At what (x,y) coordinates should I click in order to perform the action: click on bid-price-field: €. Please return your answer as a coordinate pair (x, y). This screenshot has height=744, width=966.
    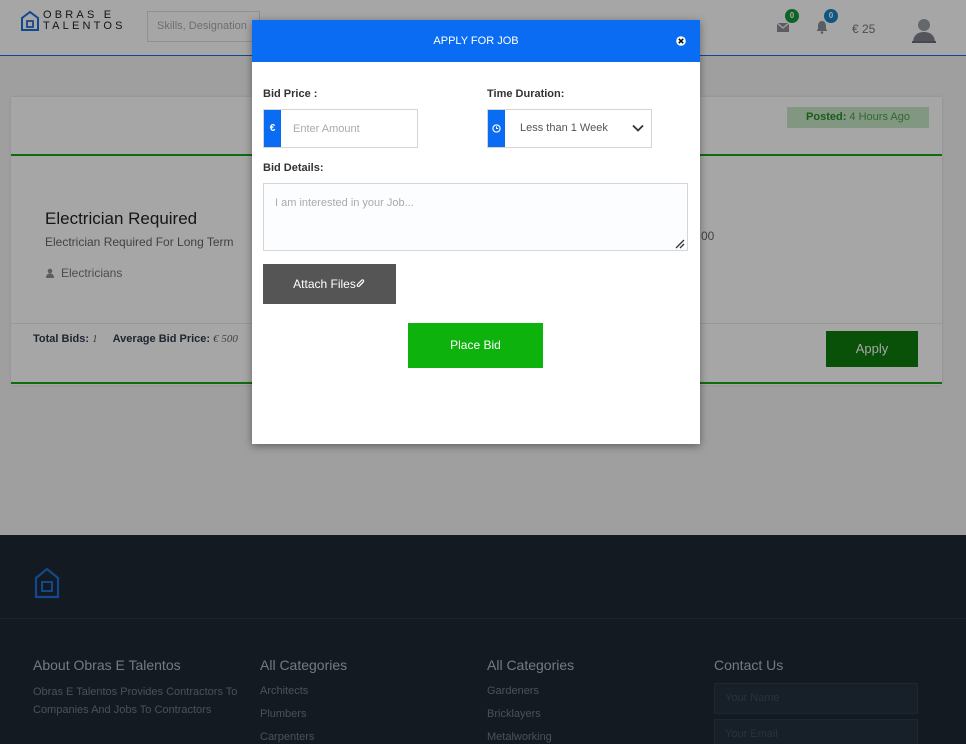
    Looking at the image, I should click on (340, 128).